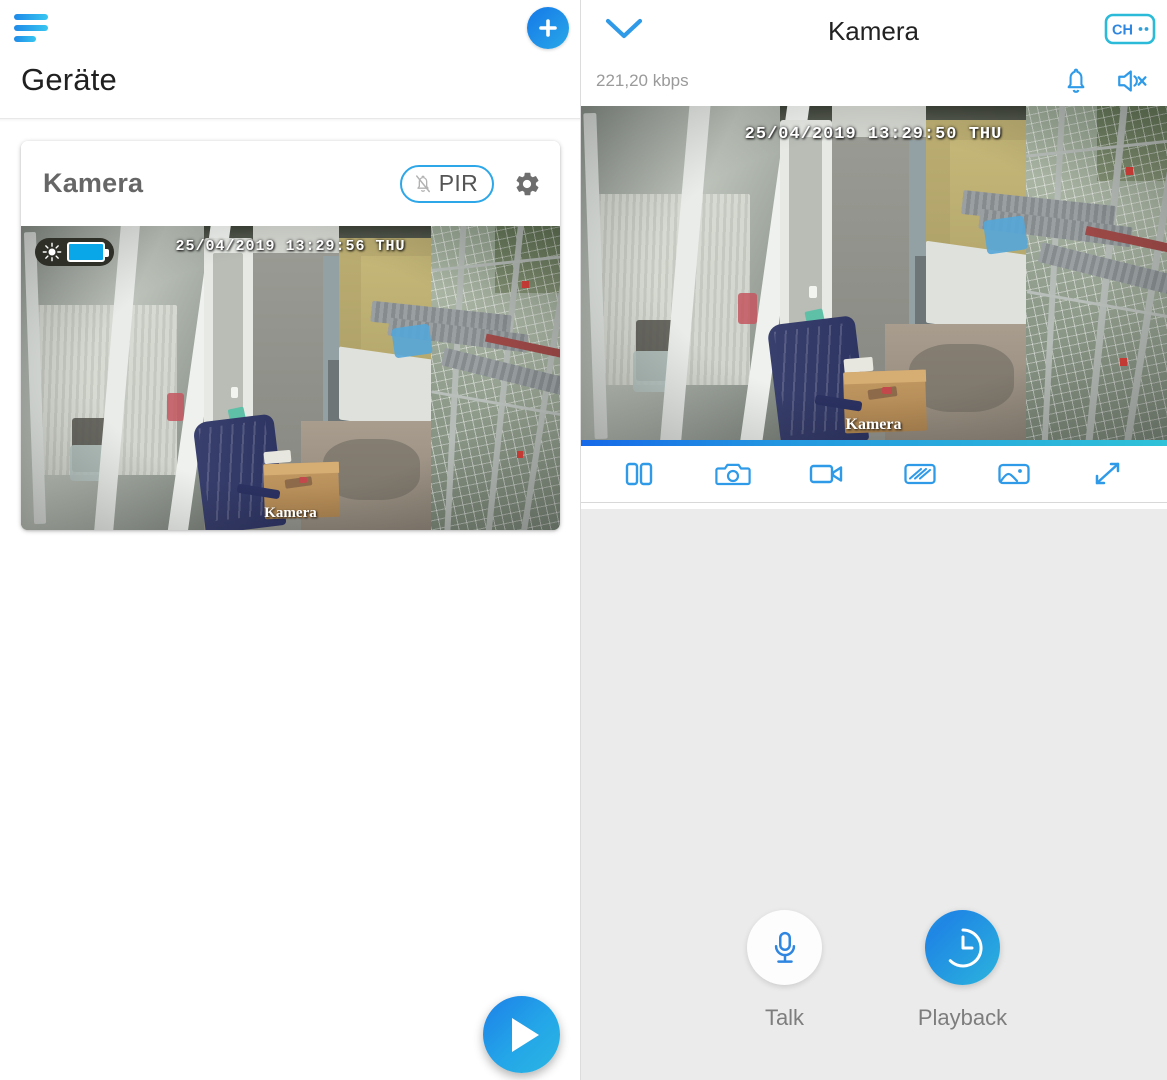 This screenshot has height=1080, width=1167. I want to click on split-screen-button, so click(639, 474).